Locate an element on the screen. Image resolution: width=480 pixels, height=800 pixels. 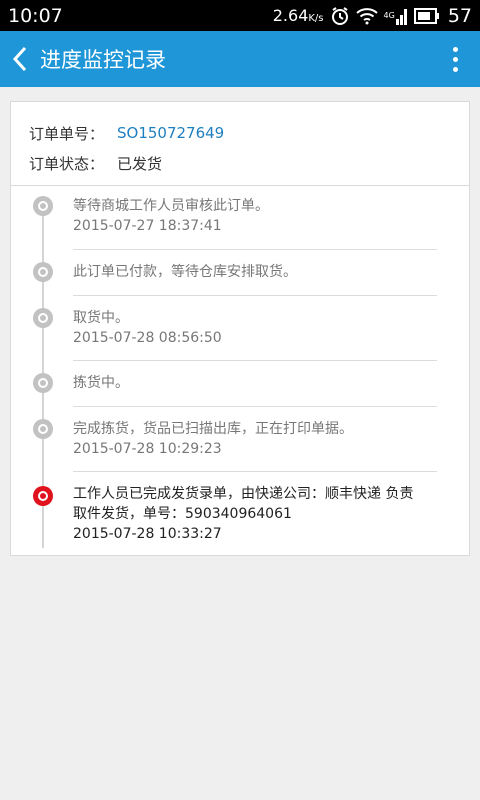
order-status: 已发货 is located at coordinates (140, 163).